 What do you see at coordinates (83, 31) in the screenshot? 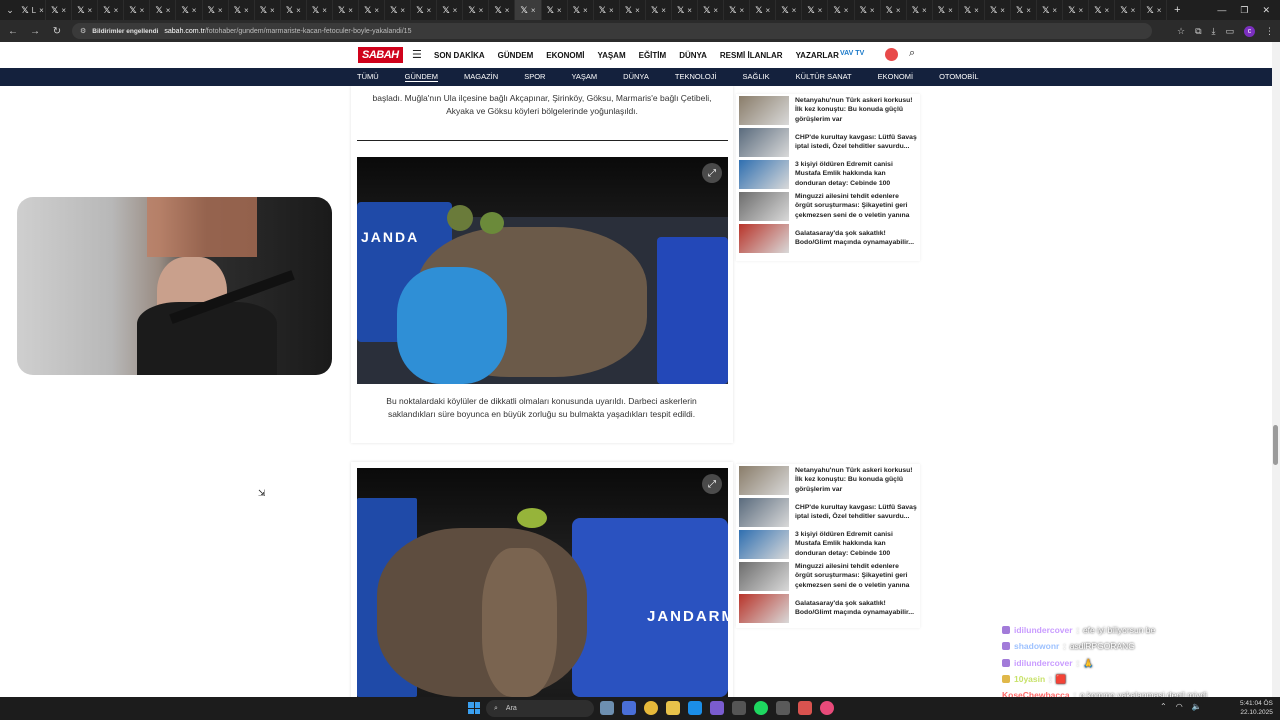
I see `site-info-icon: ⚙` at bounding box center [83, 31].